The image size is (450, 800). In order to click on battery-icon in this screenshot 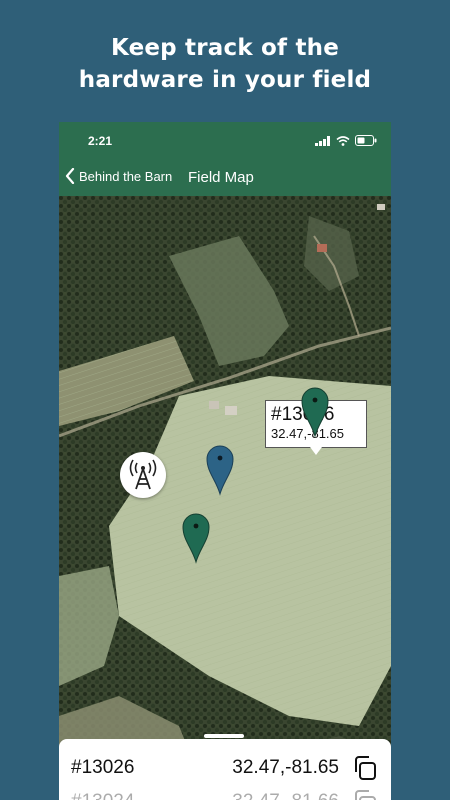, I will do `click(366, 140)`.